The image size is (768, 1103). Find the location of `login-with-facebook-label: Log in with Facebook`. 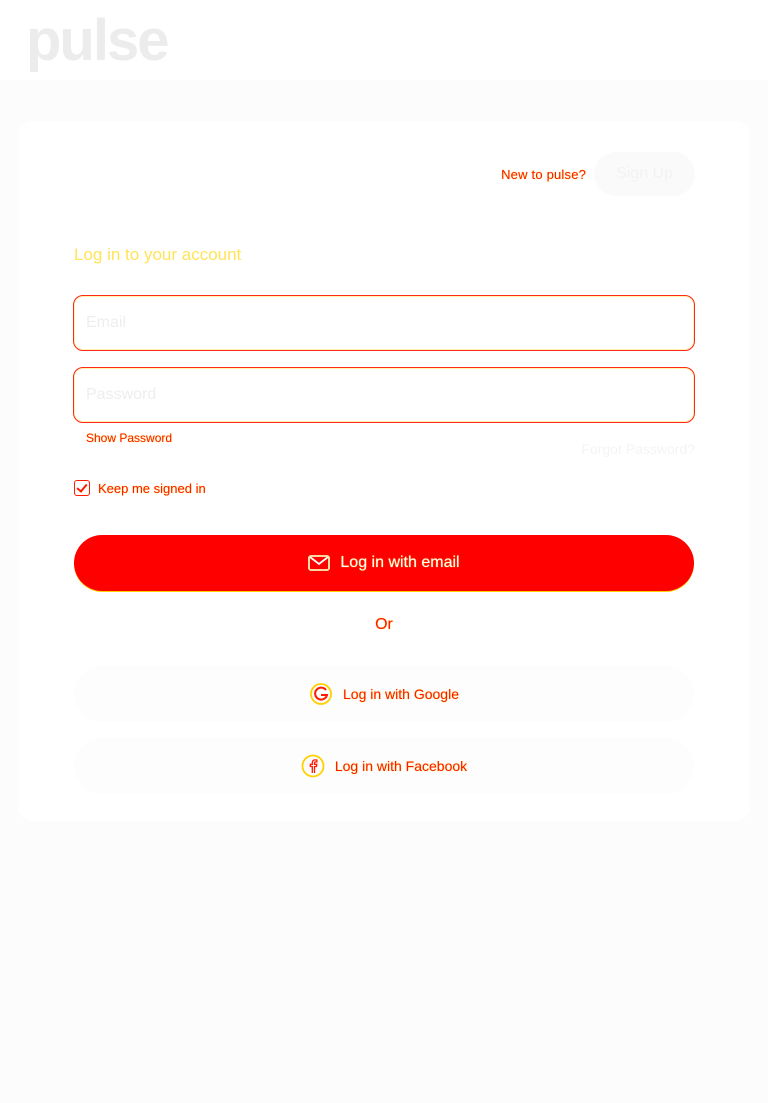

login-with-facebook-label: Log in with Facebook is located at coordinates (401, 766).